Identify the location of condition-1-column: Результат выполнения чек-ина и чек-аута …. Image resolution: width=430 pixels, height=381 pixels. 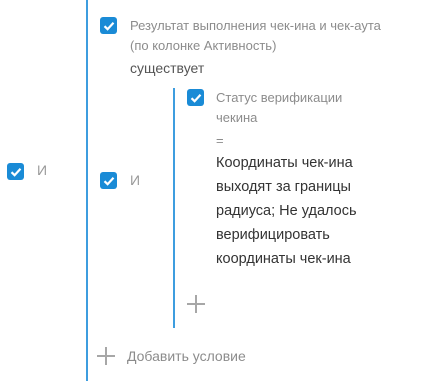
(255, 36).